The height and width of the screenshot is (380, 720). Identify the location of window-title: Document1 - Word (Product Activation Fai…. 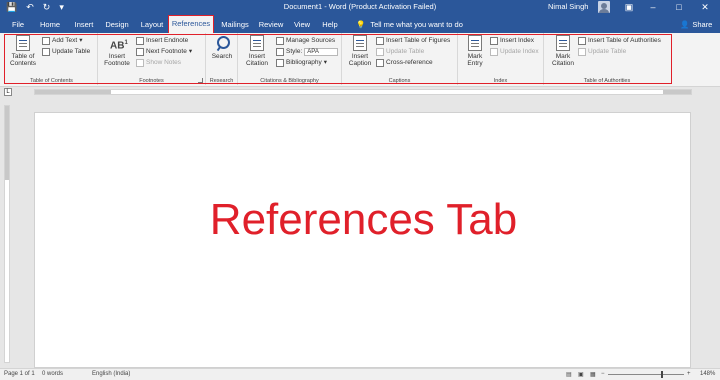
(360, 6).